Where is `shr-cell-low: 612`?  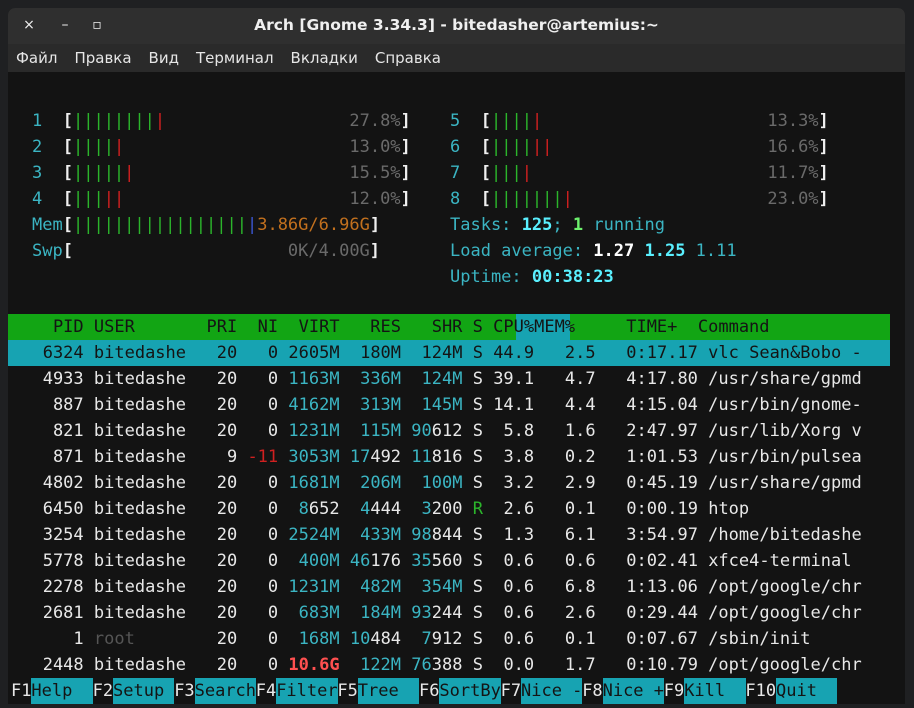
shr-cell-low: 612 is located at coordinates (447, 431).